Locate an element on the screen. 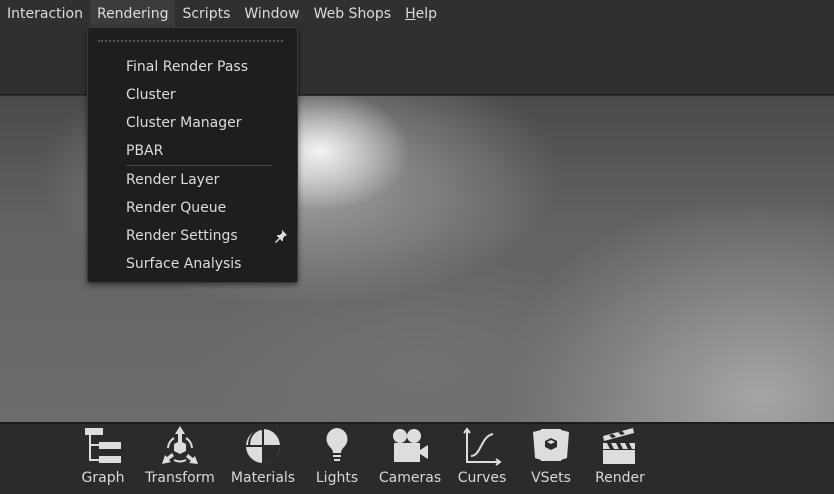 The height and width of the screenshot is (494, 834). menu-interaction: Interaction is located at coordinates (45, 14).